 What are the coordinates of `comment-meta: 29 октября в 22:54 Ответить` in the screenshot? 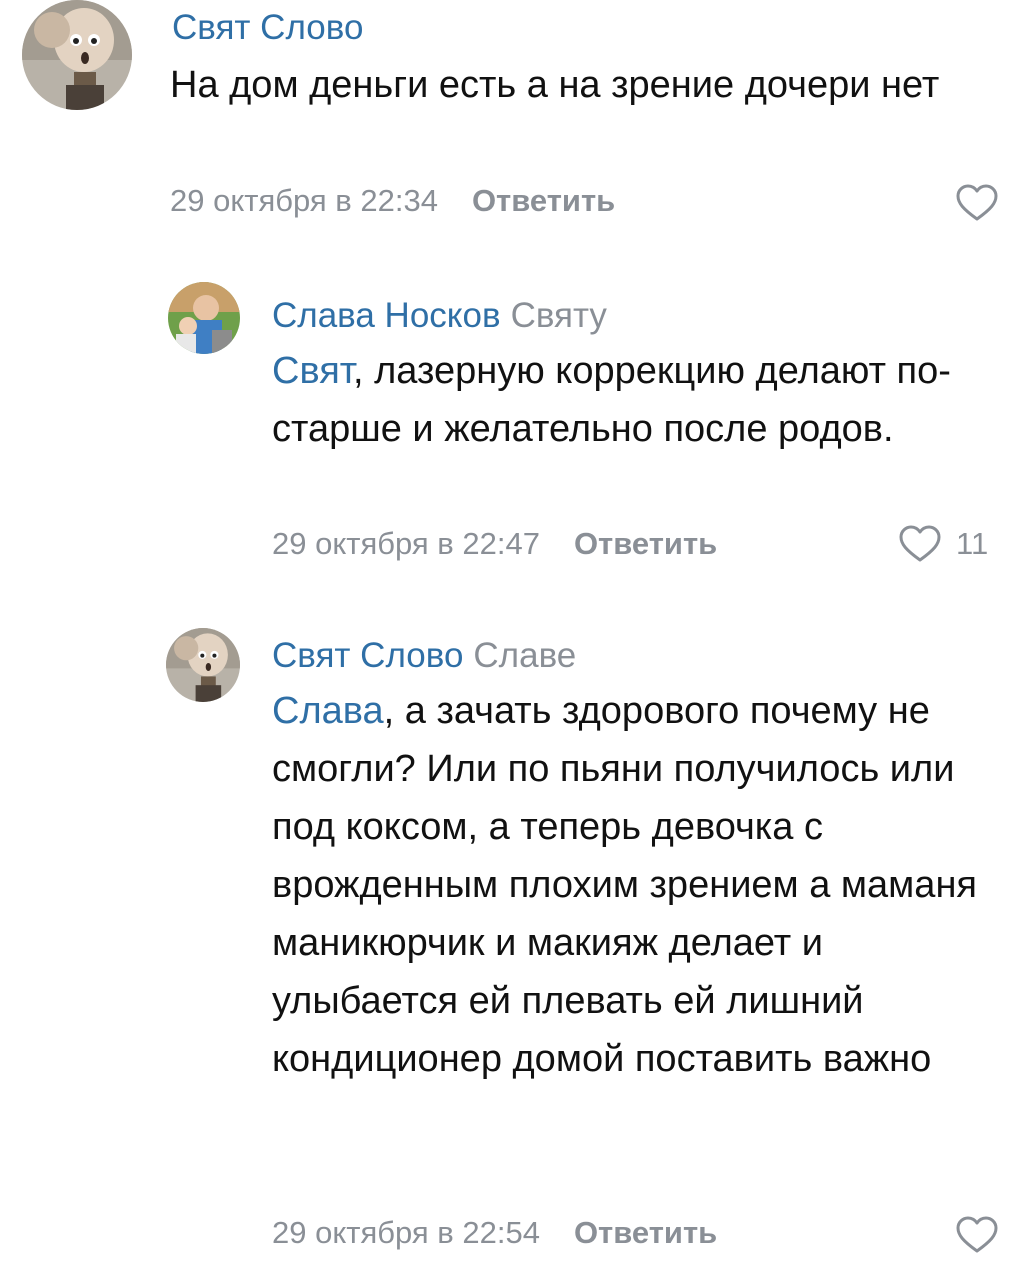 It's located at (494, 1233).